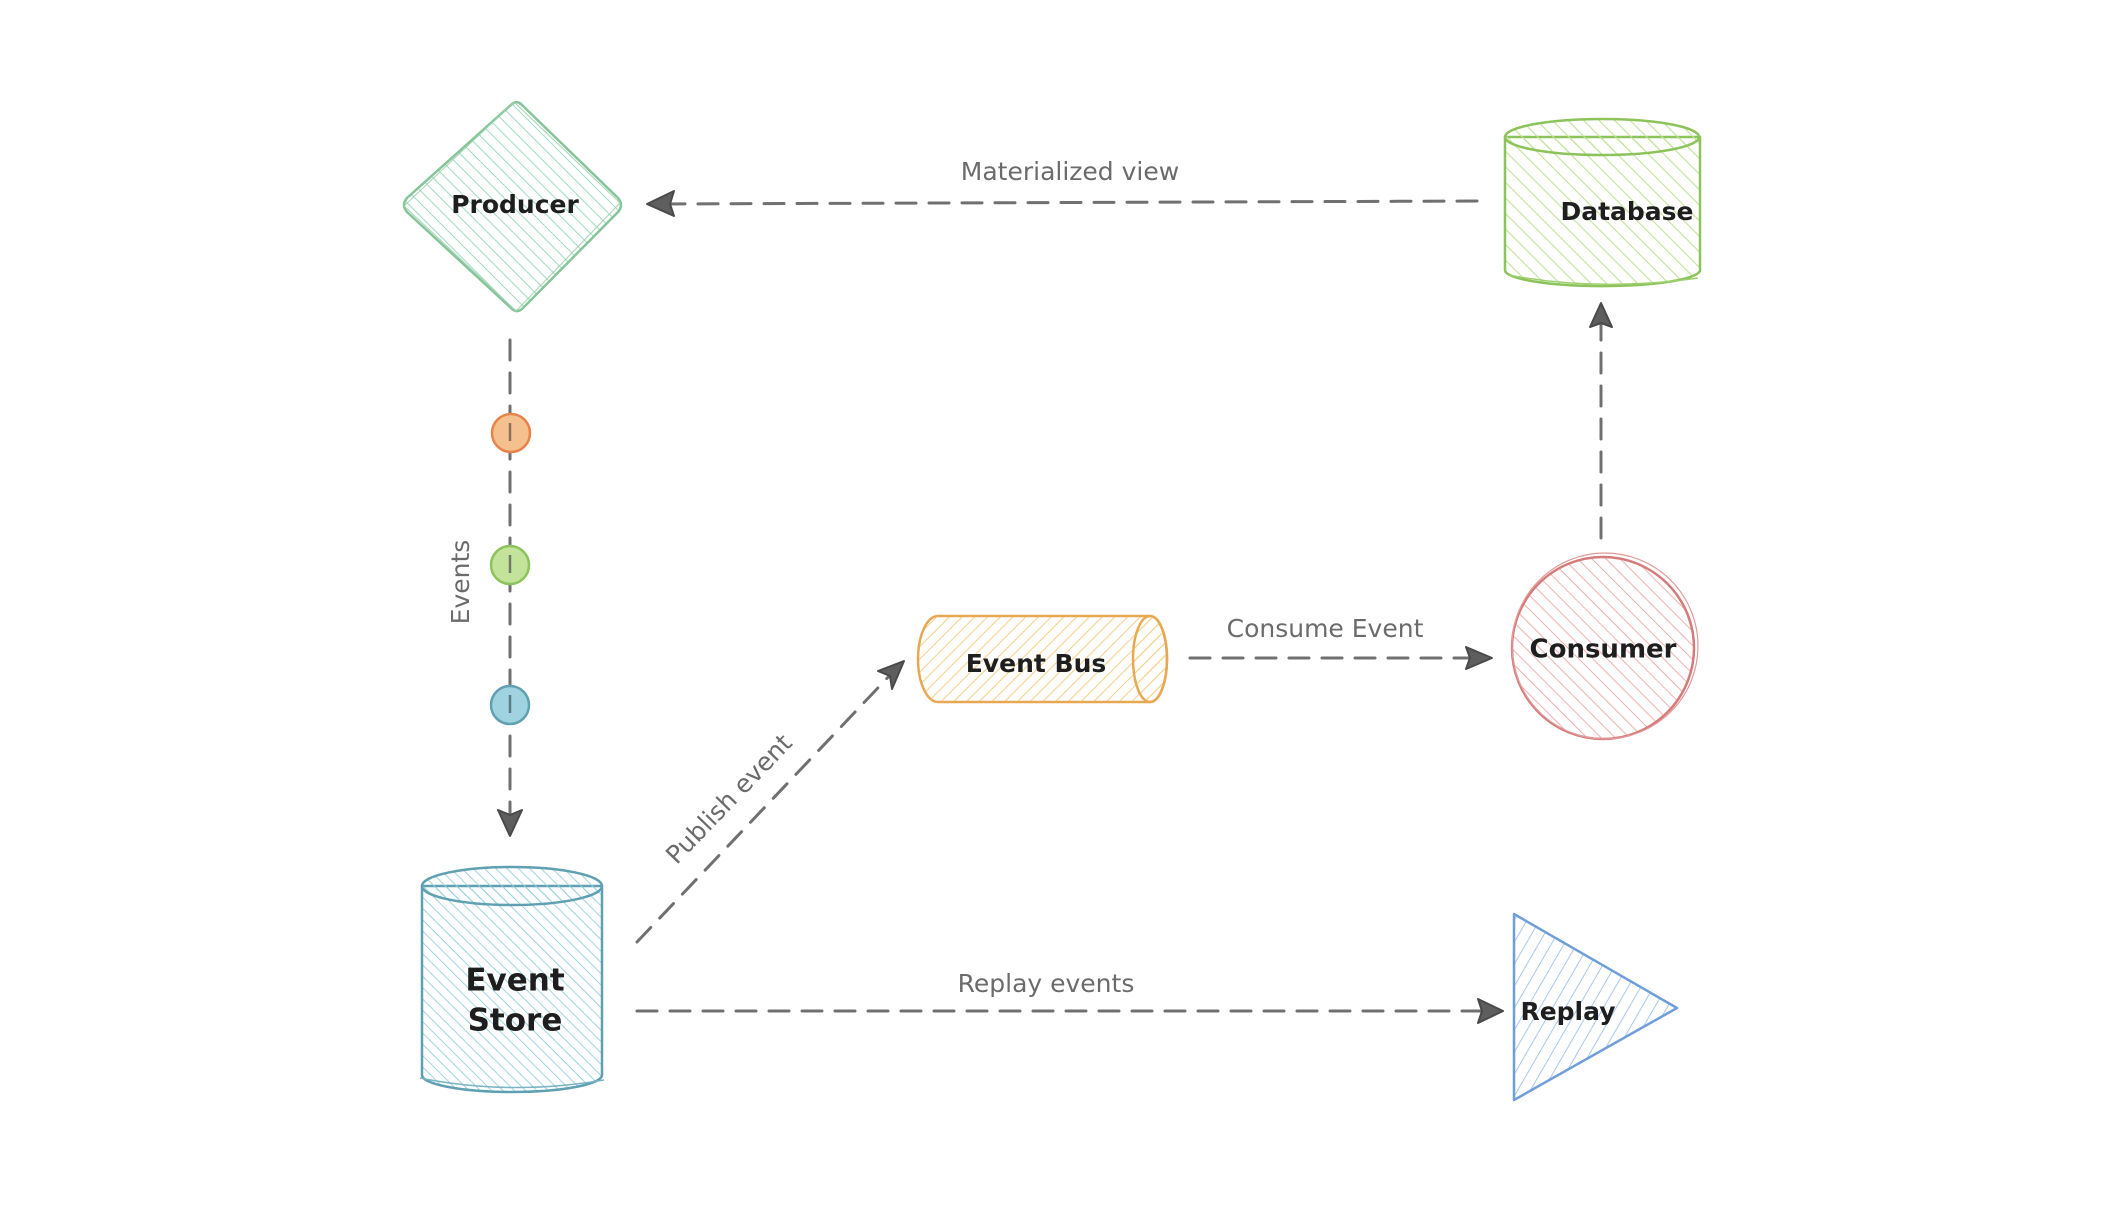 This screenshot has width=2104, height=1206. Describe the element at coordinates (515, 204) in the screenshot. I see `producer-label: Producer` at that location.